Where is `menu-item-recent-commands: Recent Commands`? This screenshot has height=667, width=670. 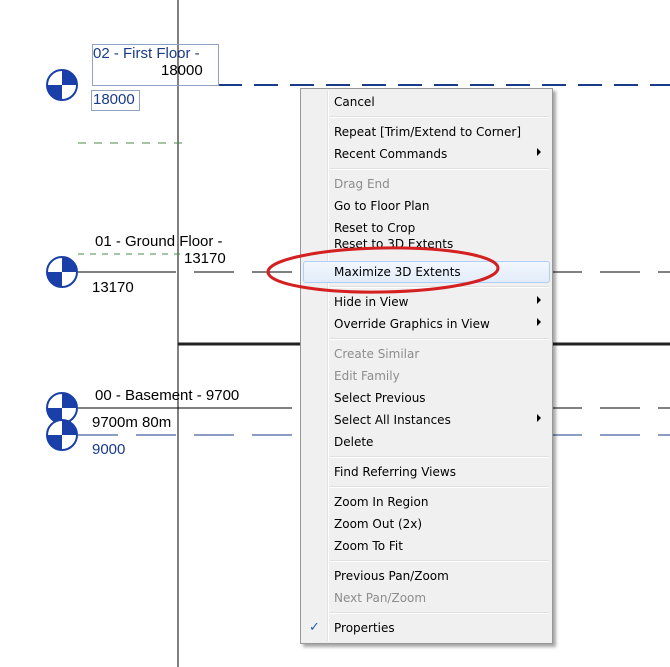
menu-item-recent-commands: Recent Commands is located at coordinates (426, 154).